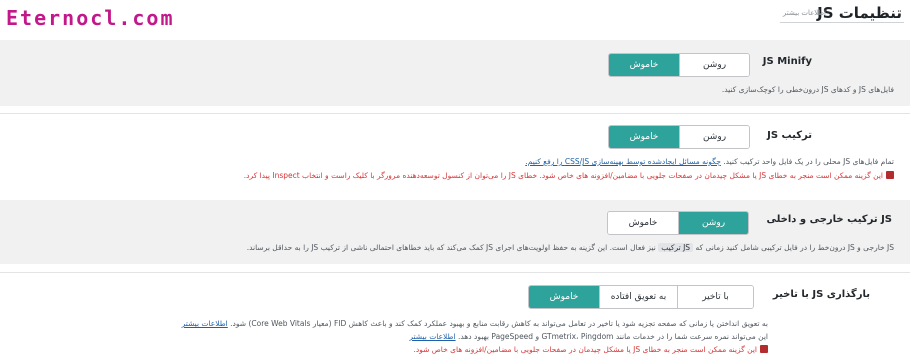 This screenshot has height=358, width=910. I want to click on page-subtitle: اطلاعات بیشتر, so click(804, 13).